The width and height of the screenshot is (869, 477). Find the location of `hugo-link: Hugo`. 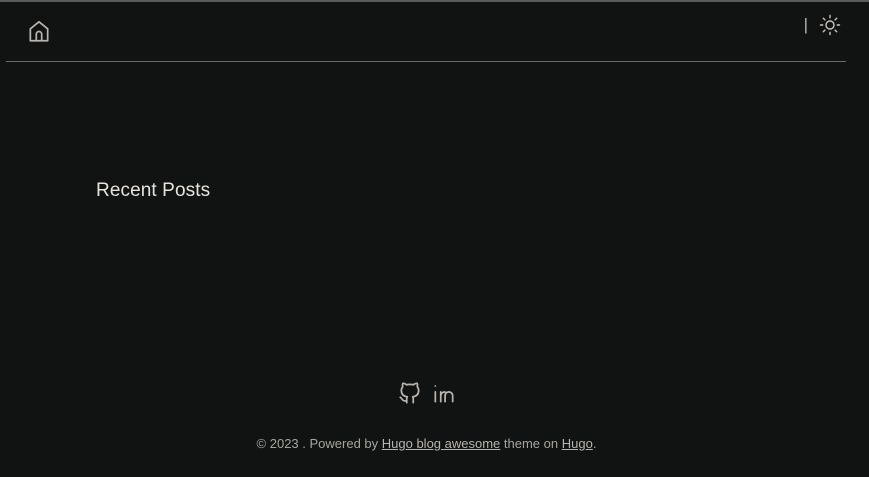

hugo-link: Hugo is located at coordinates (577, 443).